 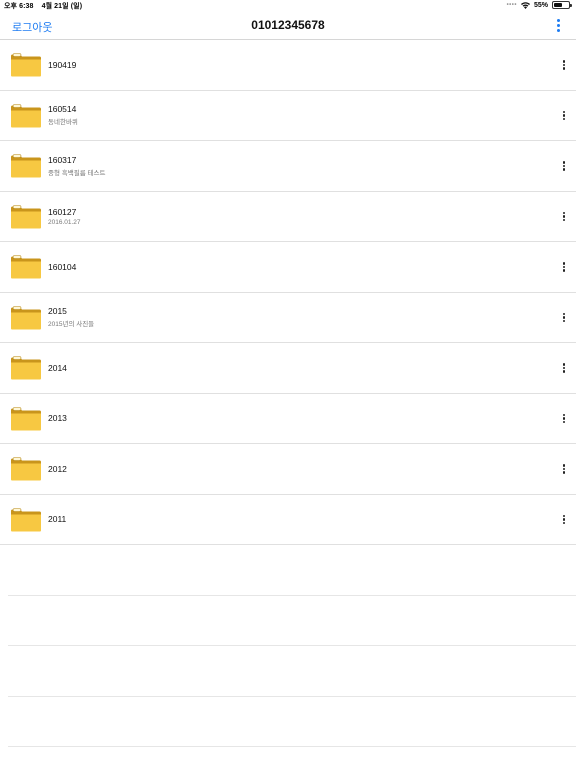 What do you see at coordinates (64, 222) in the screenshot?
I see `folder-subtitle: 2016.01.27` at bounding box center [64, 222].